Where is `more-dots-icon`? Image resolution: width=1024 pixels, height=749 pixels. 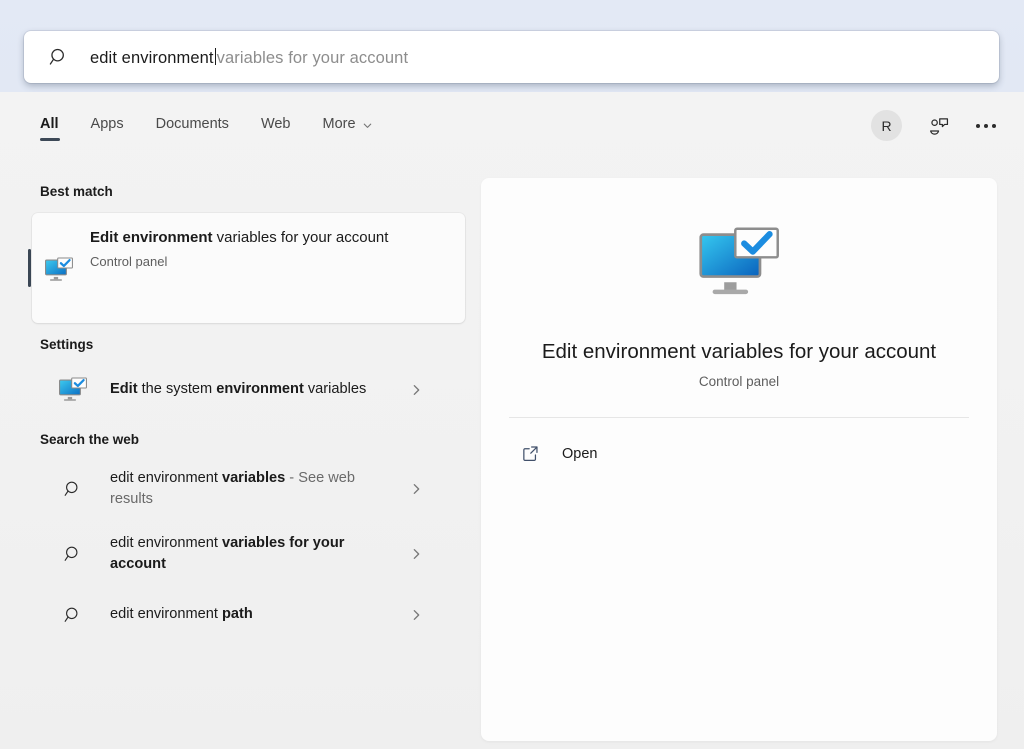
more-dots-icon is located at coordinates (986, 125).